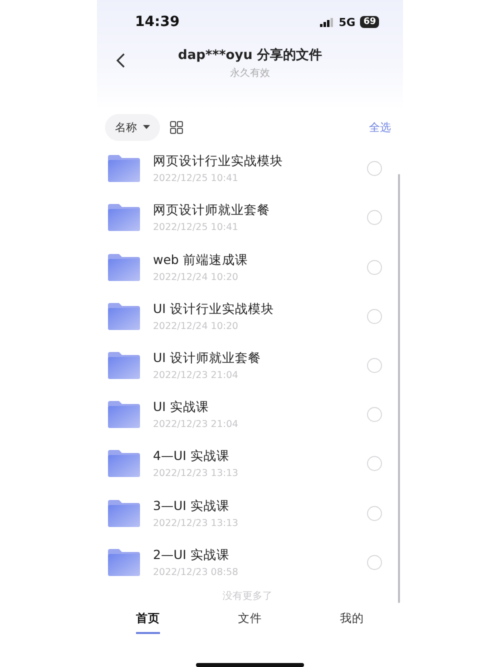  Describe the element at coordinates (260, 407) in the screenshot. I see `folder-name: UI 实战课` at that location.